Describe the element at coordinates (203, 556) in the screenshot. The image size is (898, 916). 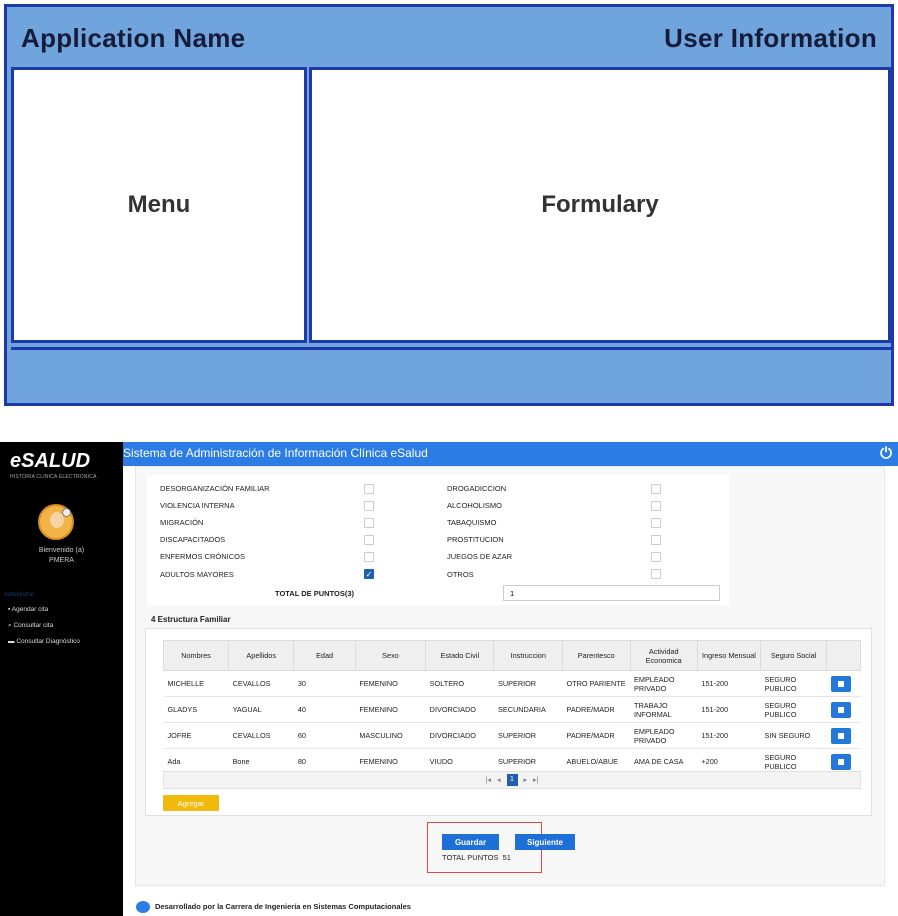
I see `risk-factor-label: ENFERMOS CRÓNICOS` at that location.